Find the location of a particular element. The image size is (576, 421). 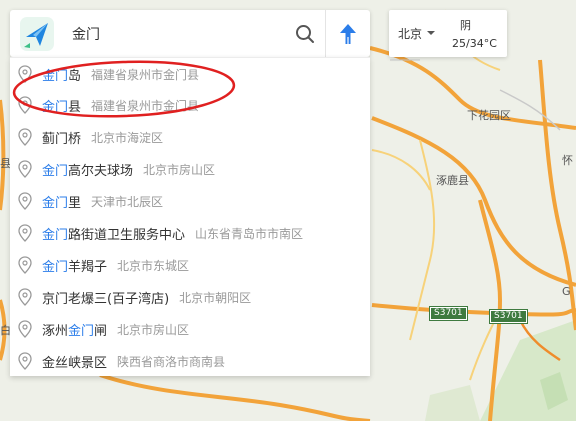

route-arrow-icon is located at coordinates (348, 33).